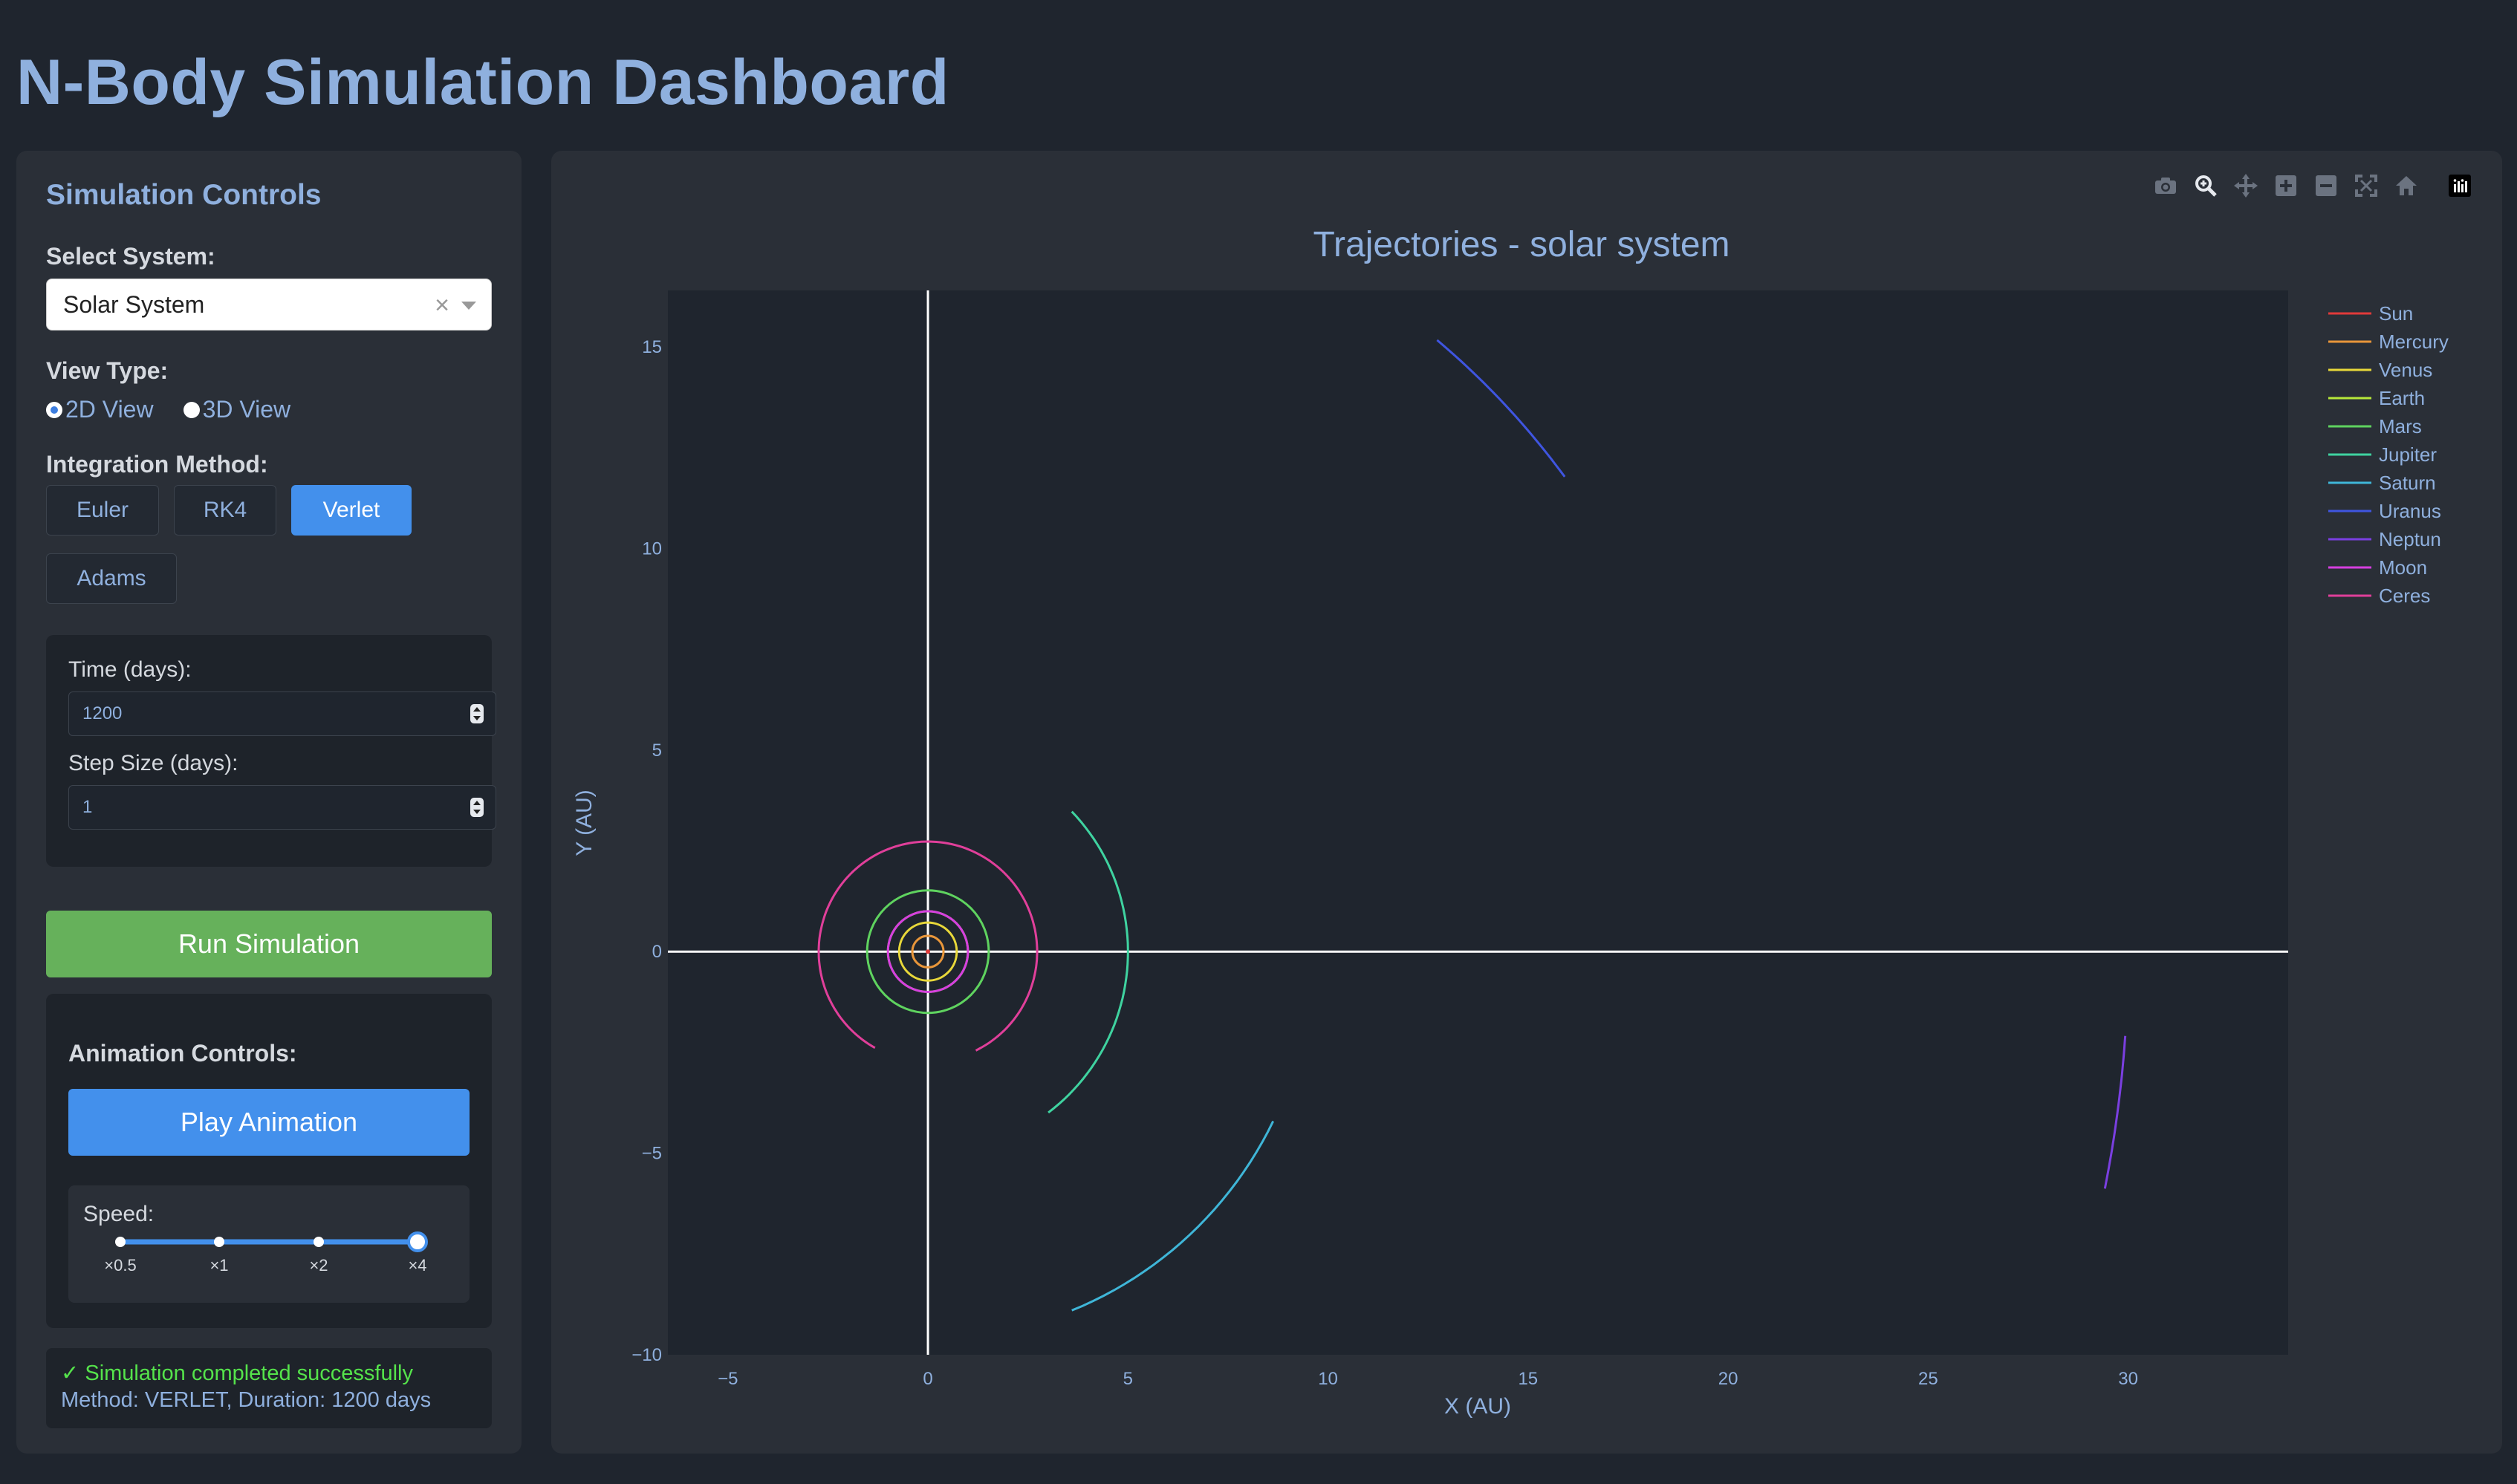 The image size is (2517, 1484). Describe the element at coordinates (157, 464) in the screenshot. I see `integration-method-label: Integration Method:` at that location.